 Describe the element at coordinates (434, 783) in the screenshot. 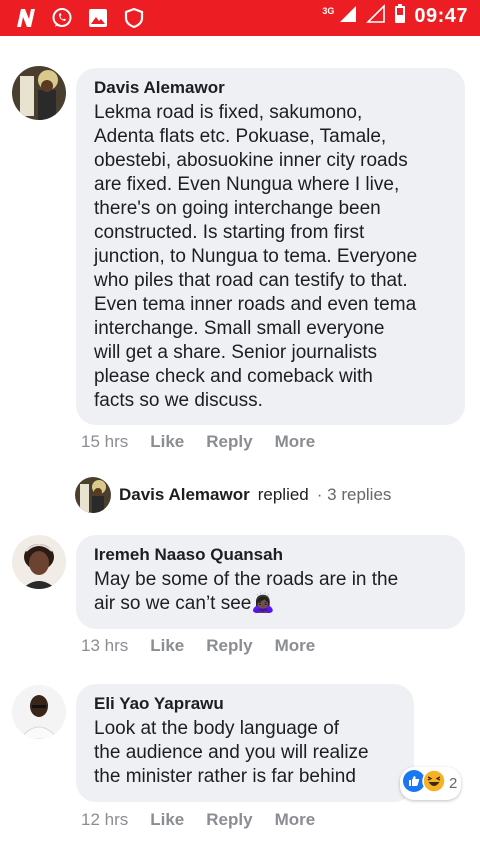

I see `haha-reaction-icon` at that location.